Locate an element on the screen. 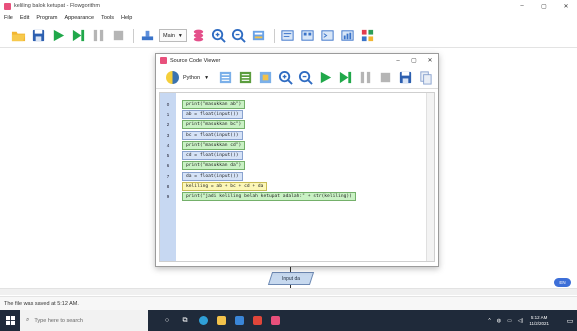 This screenshot has width=577, height=331. close-icon: ✕ is located at coordinates (566, 6).